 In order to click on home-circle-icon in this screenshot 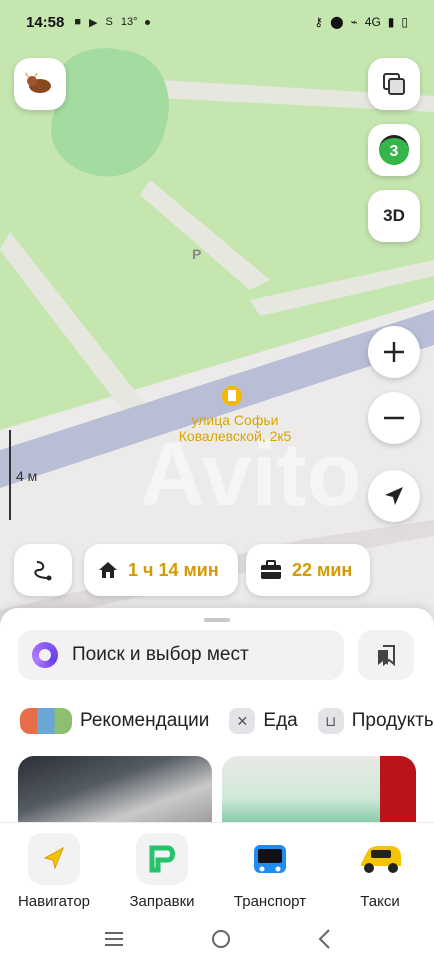, I will do `click(221, 939)`.